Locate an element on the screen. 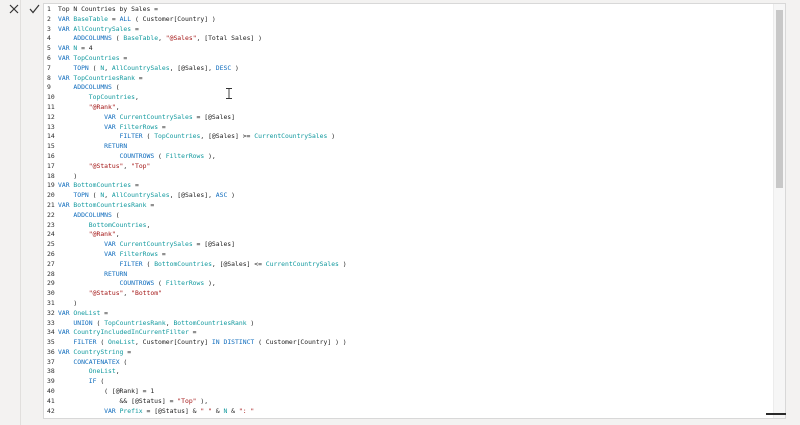 The image size is (800, 425). code-line: 19 VAR BottomCountries = is located at coordinates (408, 186).